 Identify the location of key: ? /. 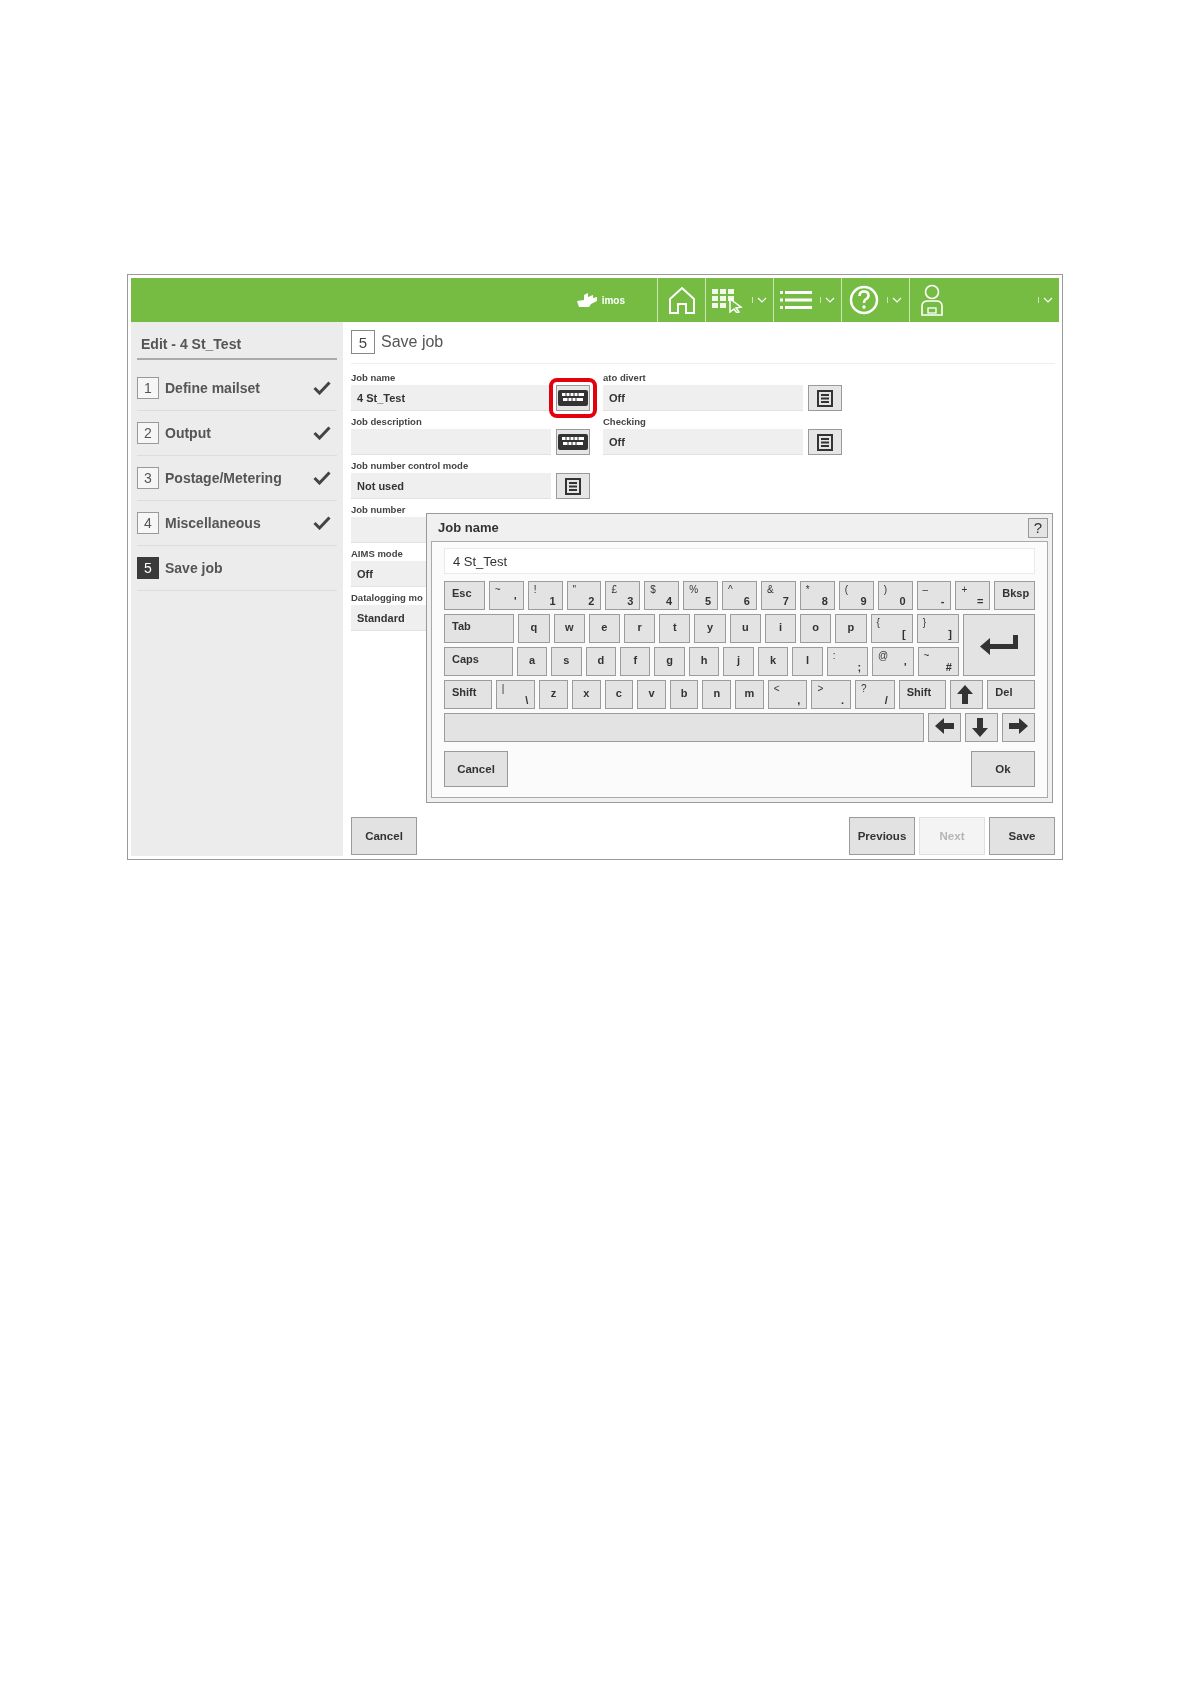
(875, 694).